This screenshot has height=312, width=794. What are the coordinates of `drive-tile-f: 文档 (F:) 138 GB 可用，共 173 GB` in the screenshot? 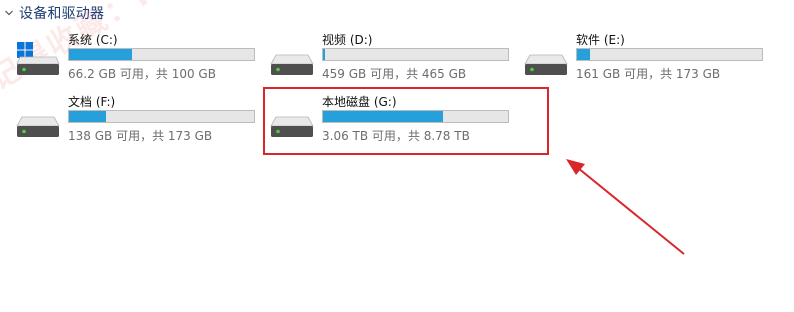 It's located at (141, 120).